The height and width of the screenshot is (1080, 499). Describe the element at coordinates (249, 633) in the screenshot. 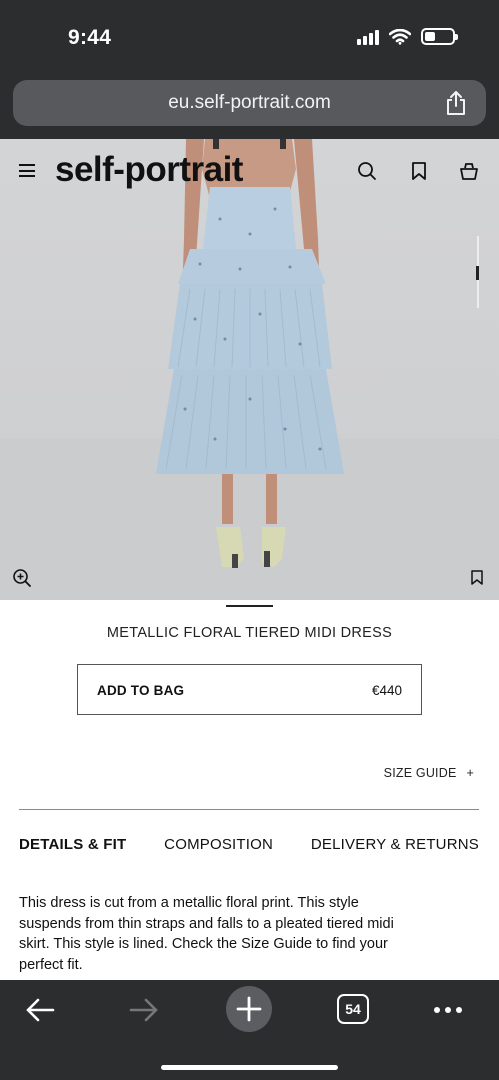

I see `product-title: METALLIC FLORAL TIERED MIDI DRESS` at that location.